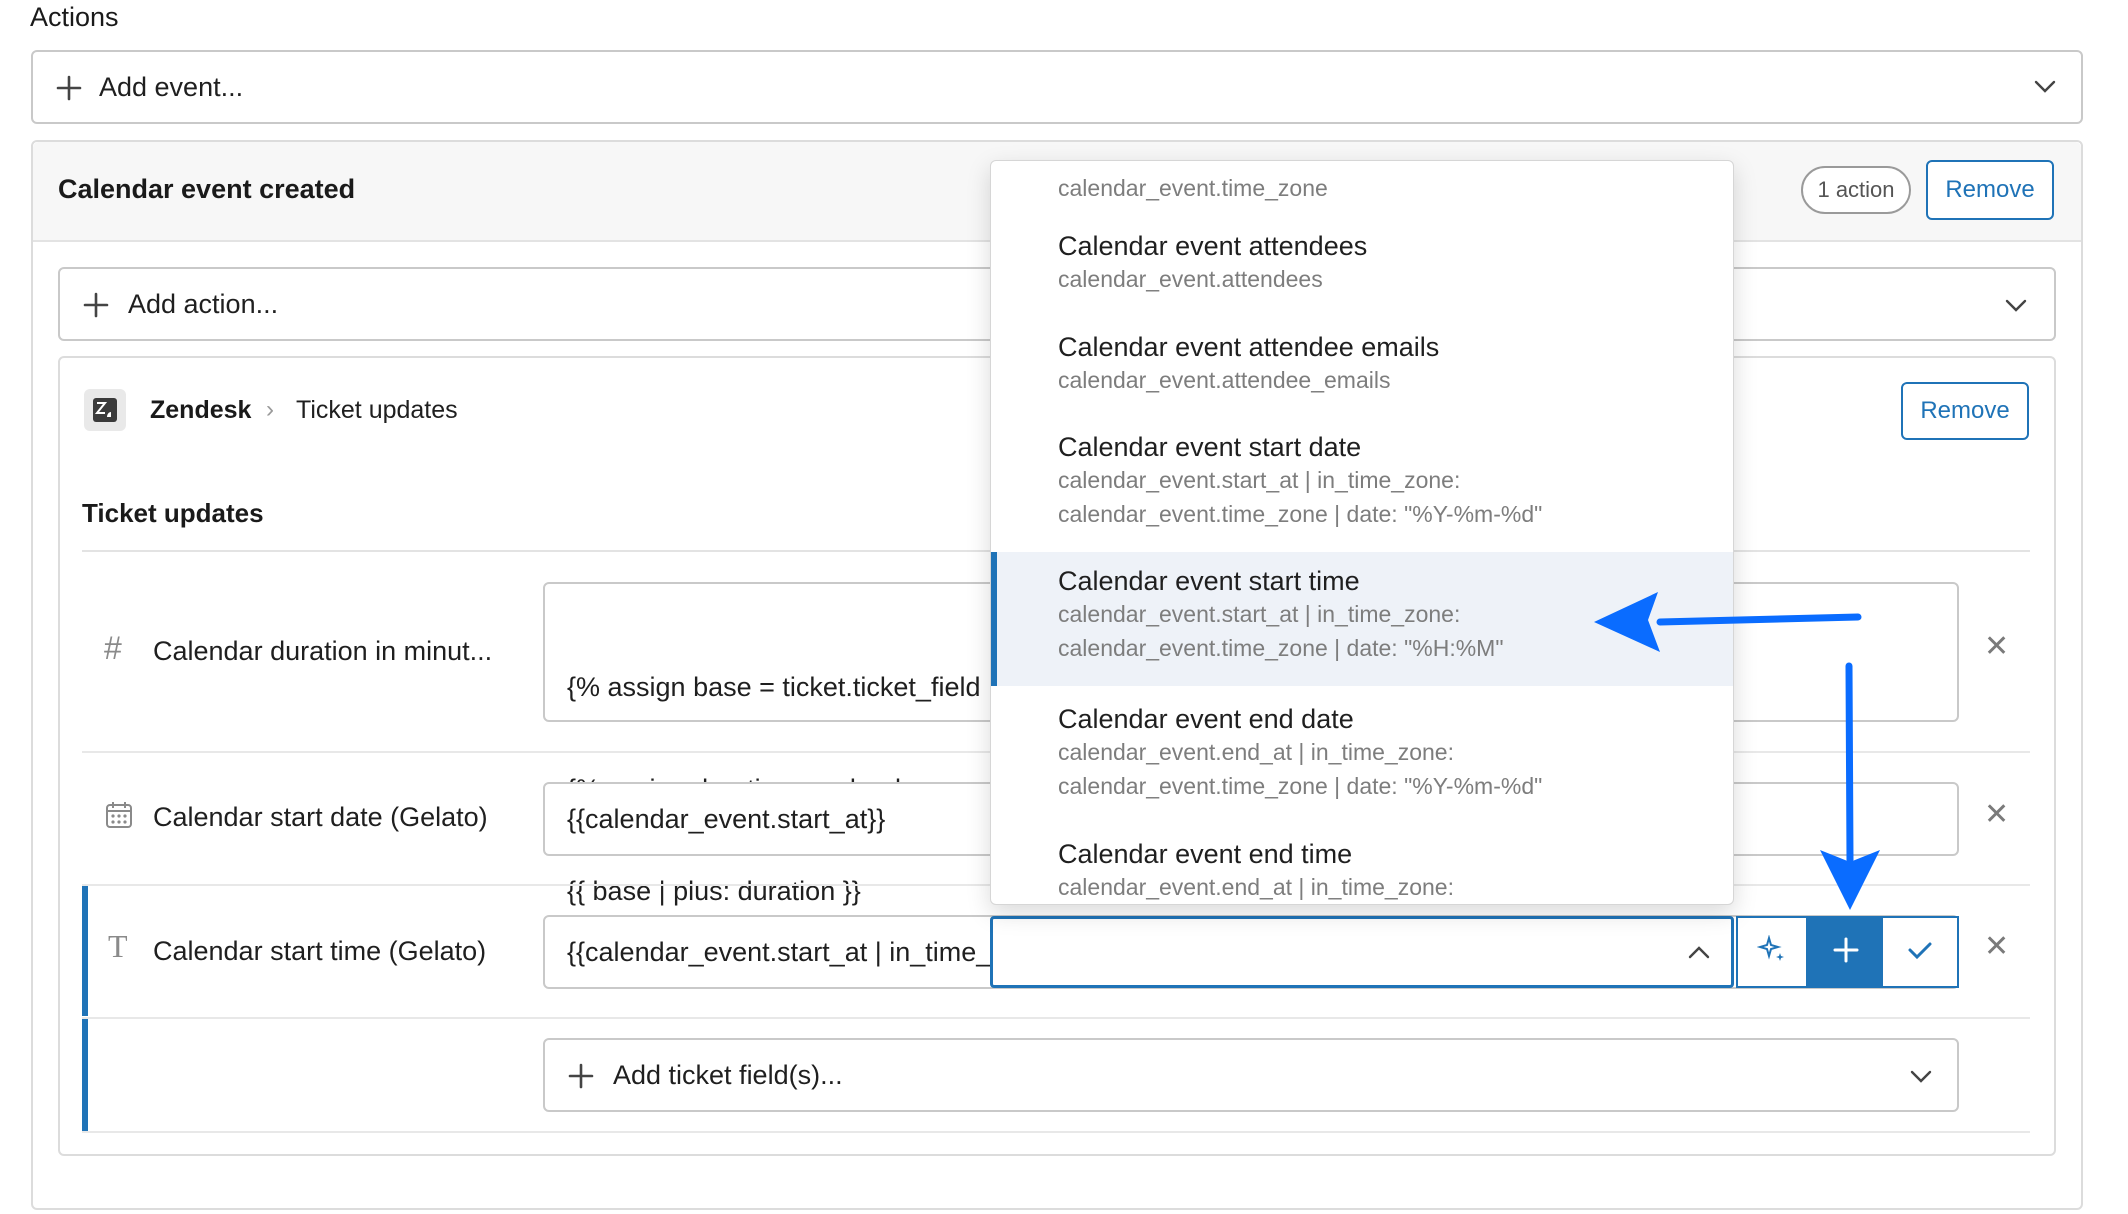 The height and width of the screenshot is (1214, 2128). What do you see at coordinates (1728, 622) in the screenshot?
I see `arrow-left-annotation` at bounding box center [1728, 622].